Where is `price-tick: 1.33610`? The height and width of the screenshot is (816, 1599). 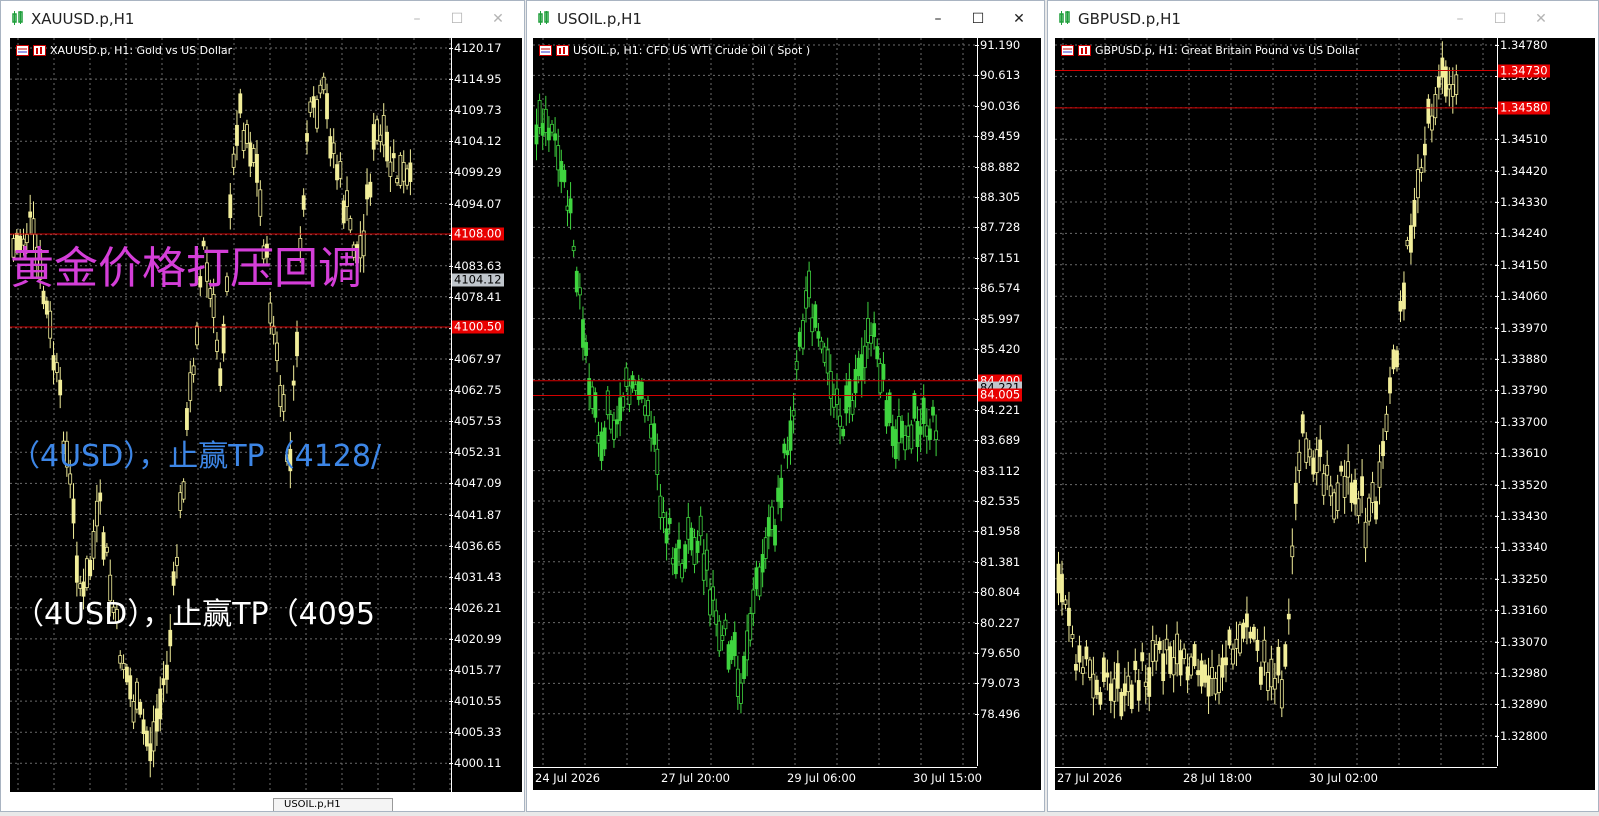 price-tick: 1.33610 is located at coordinates (1521, 453).